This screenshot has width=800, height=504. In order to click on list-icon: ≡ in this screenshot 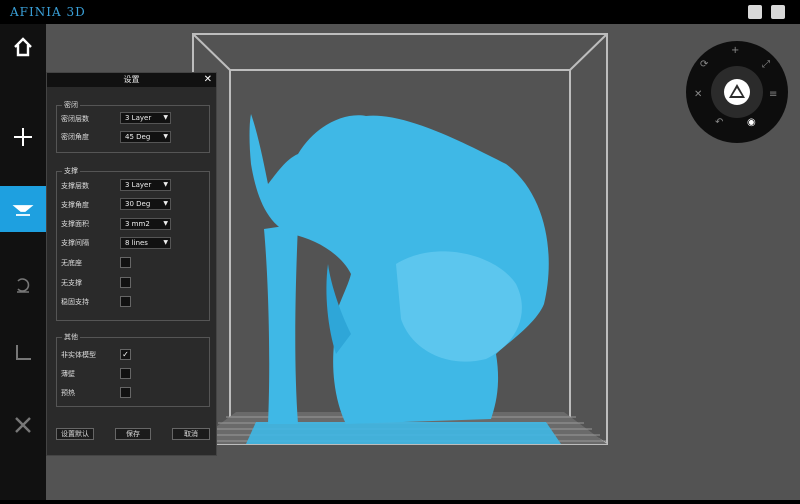, I will do `click(773, 94)`.